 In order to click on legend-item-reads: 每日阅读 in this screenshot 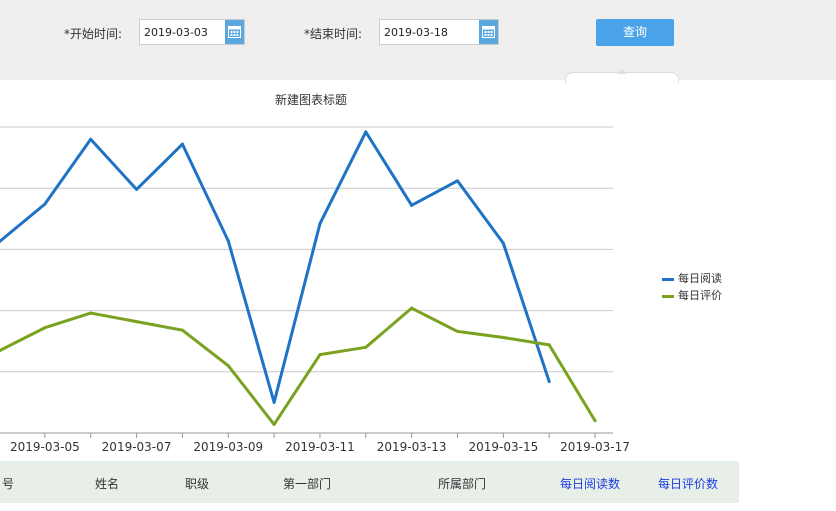, I will do `click(692, 278)`.